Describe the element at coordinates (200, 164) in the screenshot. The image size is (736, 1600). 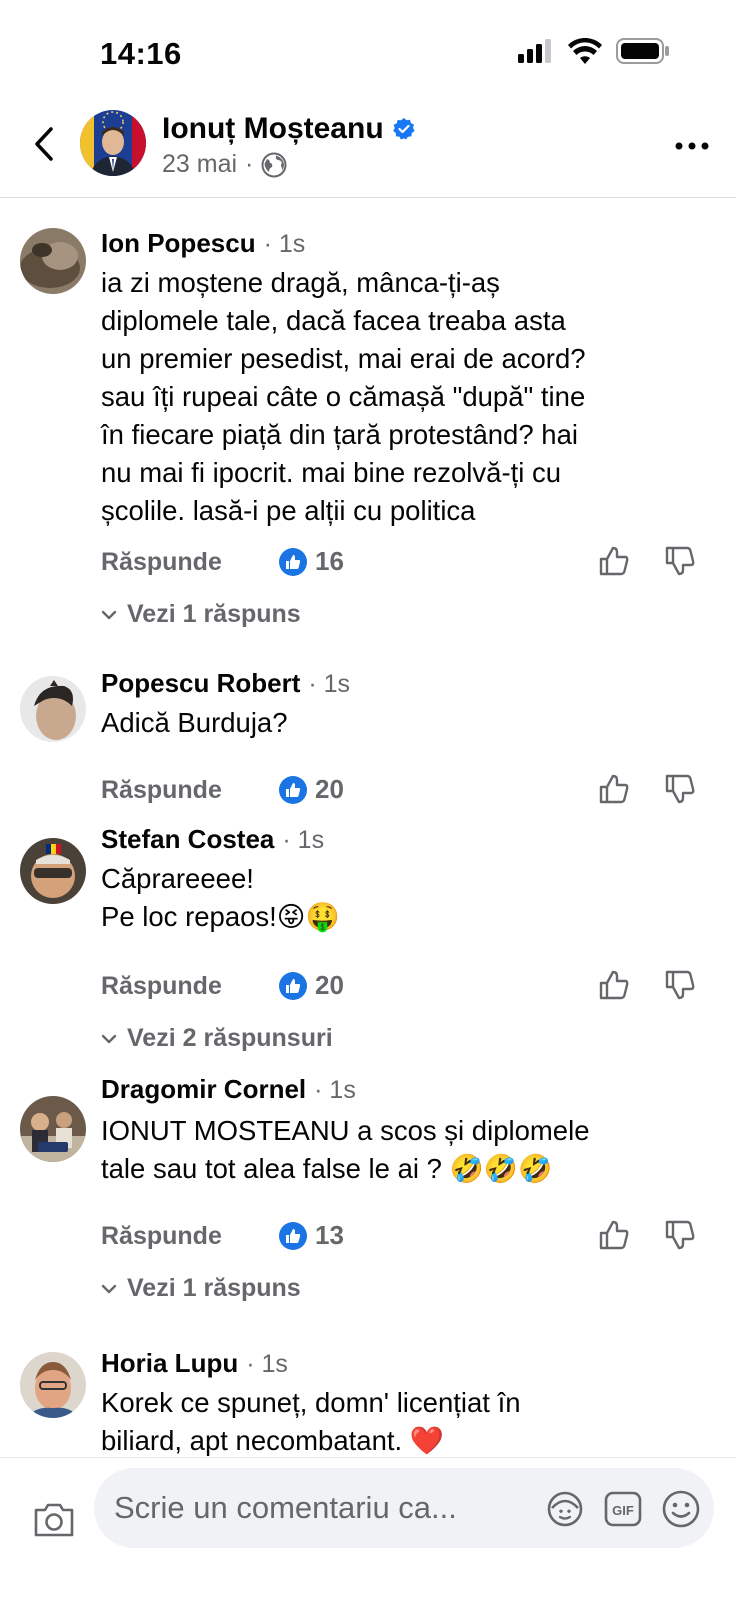
I see `post-date: 23 mai` at that location.